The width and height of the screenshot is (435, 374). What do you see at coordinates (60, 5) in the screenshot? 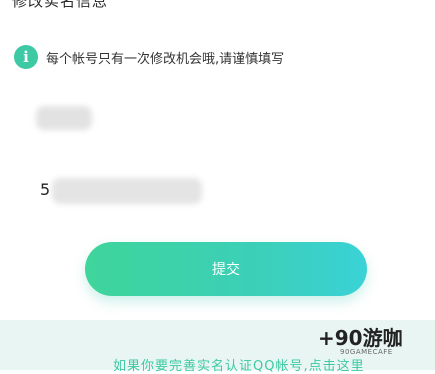
I see `page-title: 修改实名信息` at bounding box center [60, 5].